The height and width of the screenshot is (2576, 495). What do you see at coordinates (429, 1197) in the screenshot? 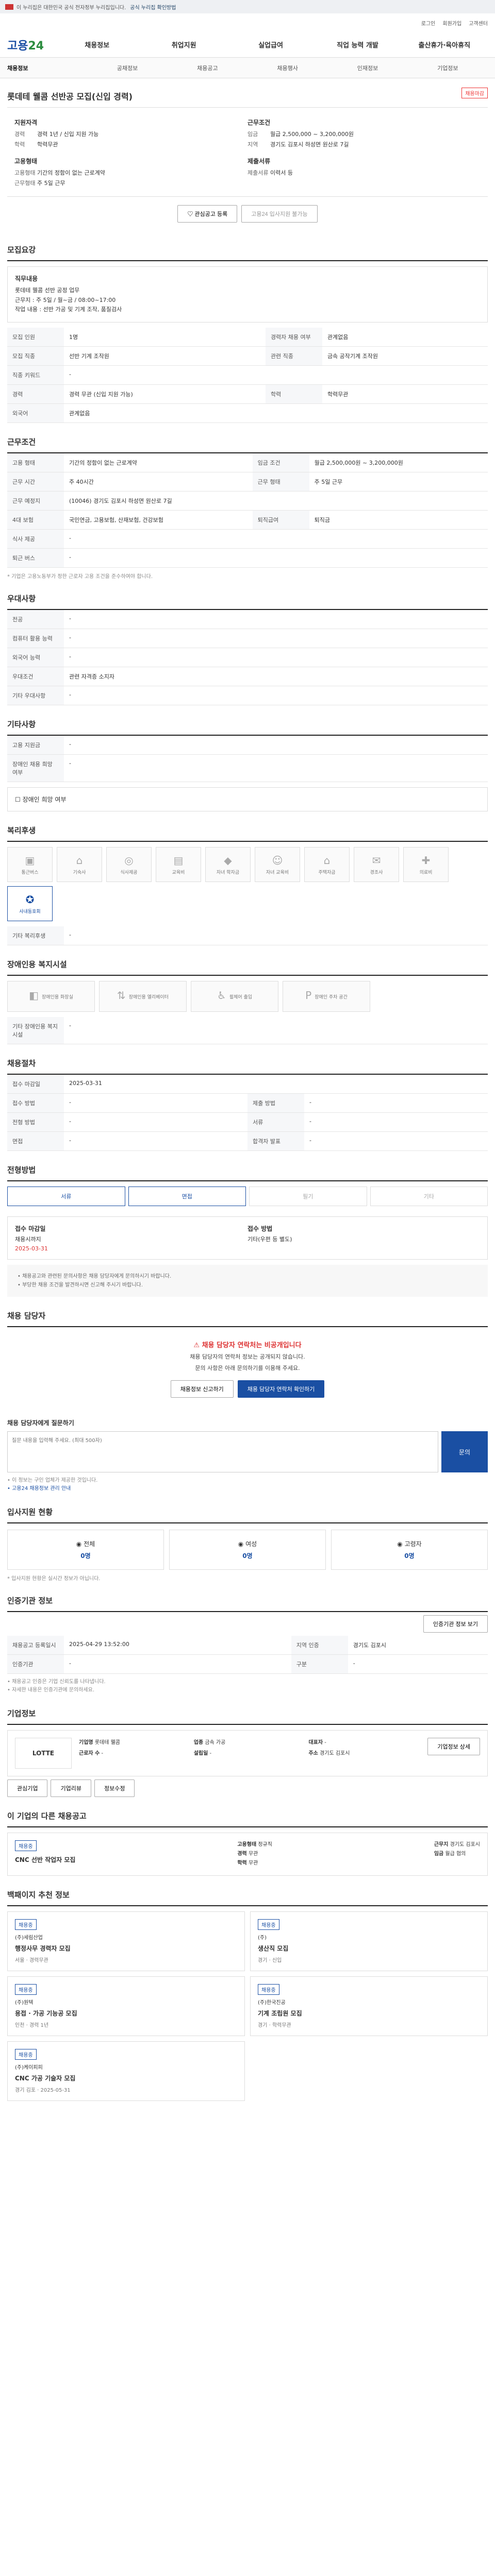
I see `tab-other: 기타` at bounding box center [429, 1197].